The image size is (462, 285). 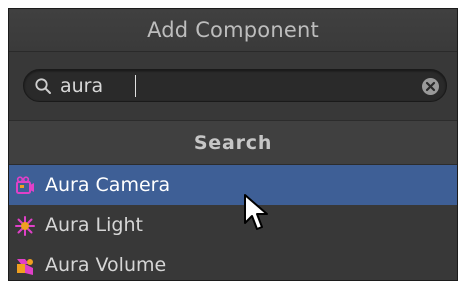 What do you see at coordinates (430, 86) in the screenshot?
I see `clear-icon` at bounding box center [430, 86].